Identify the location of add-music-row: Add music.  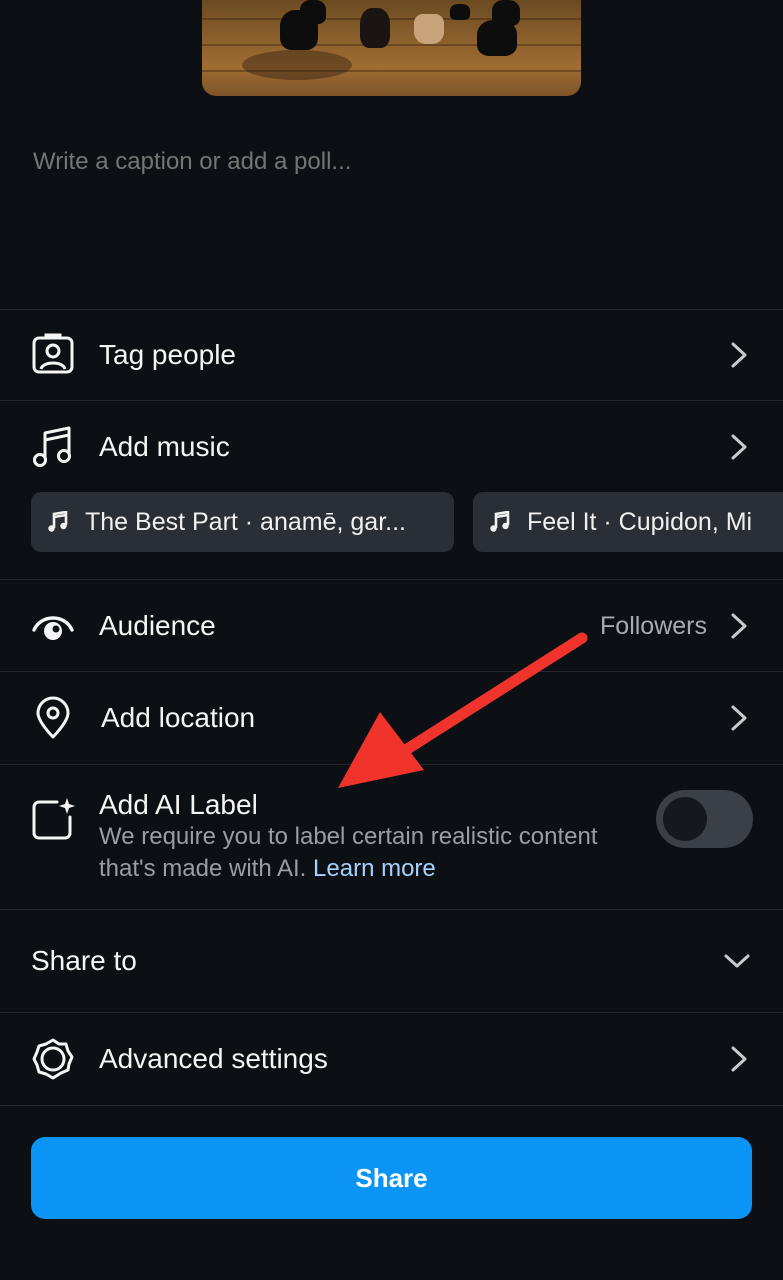
(391, 447).